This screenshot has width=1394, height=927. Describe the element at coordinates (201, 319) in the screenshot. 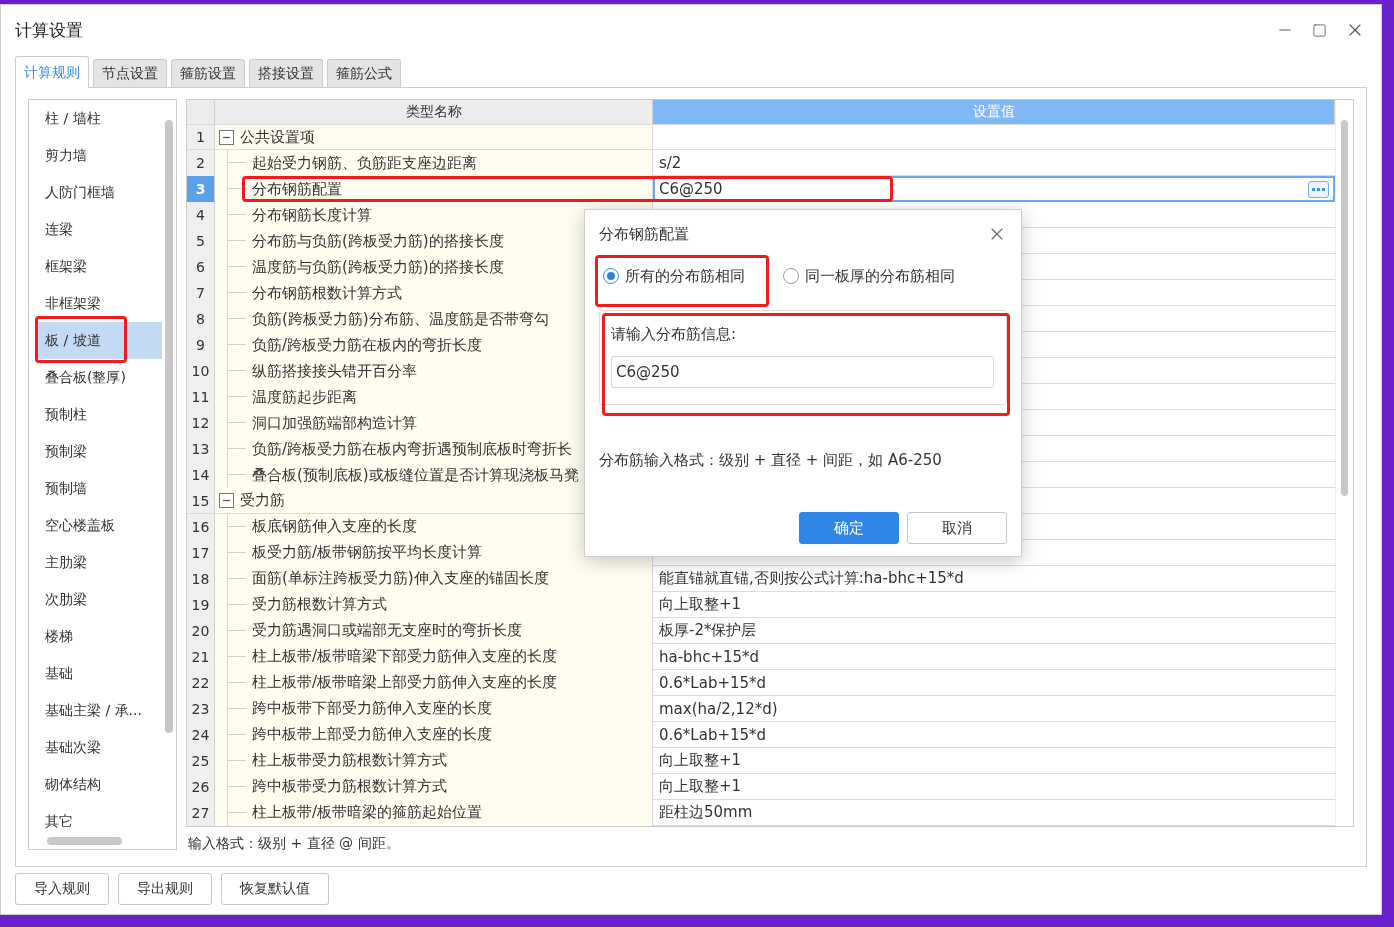

I see `row-number-cell: 8` at that location.